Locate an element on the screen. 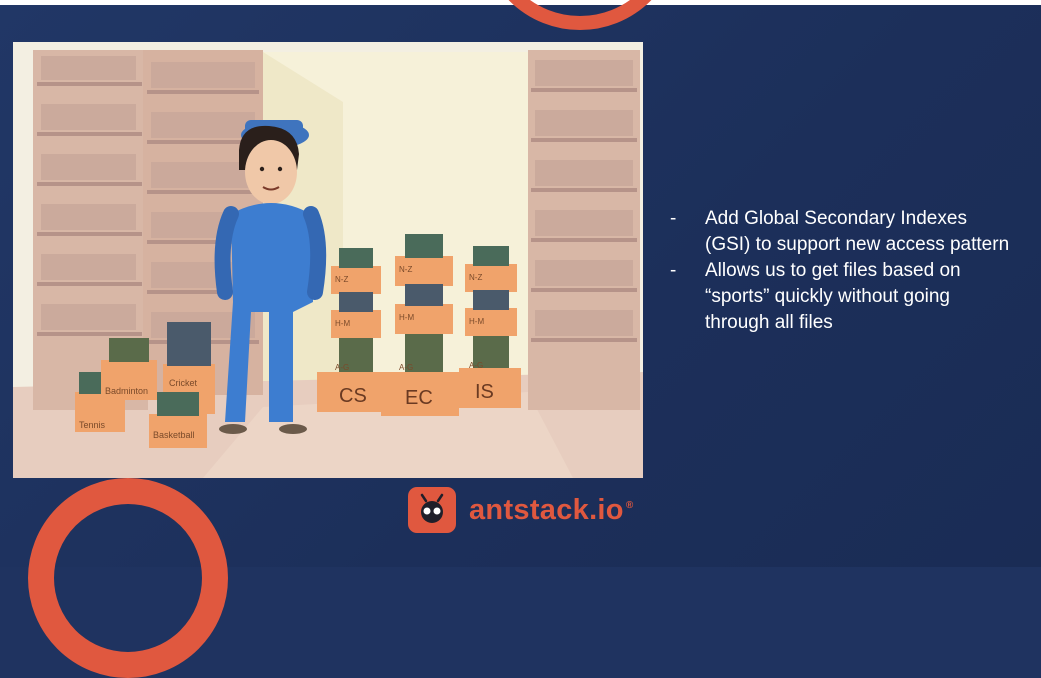 The height and width of the screenshot is (678, 1041). tier-label-is-3: N-Z is located at coordinates (475, 277).